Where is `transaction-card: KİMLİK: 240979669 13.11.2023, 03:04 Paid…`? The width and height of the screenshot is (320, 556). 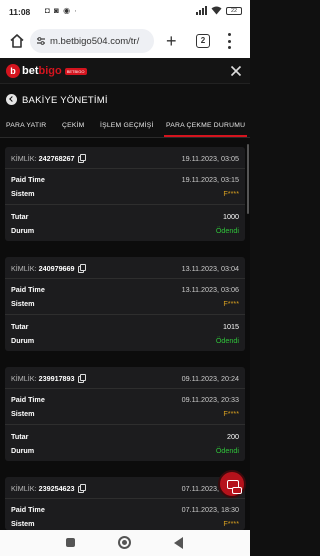
transaction-card: KİMLİK: 240979669 13.11.2023, 03:04 Paid… is located at coordinates (125, 304).